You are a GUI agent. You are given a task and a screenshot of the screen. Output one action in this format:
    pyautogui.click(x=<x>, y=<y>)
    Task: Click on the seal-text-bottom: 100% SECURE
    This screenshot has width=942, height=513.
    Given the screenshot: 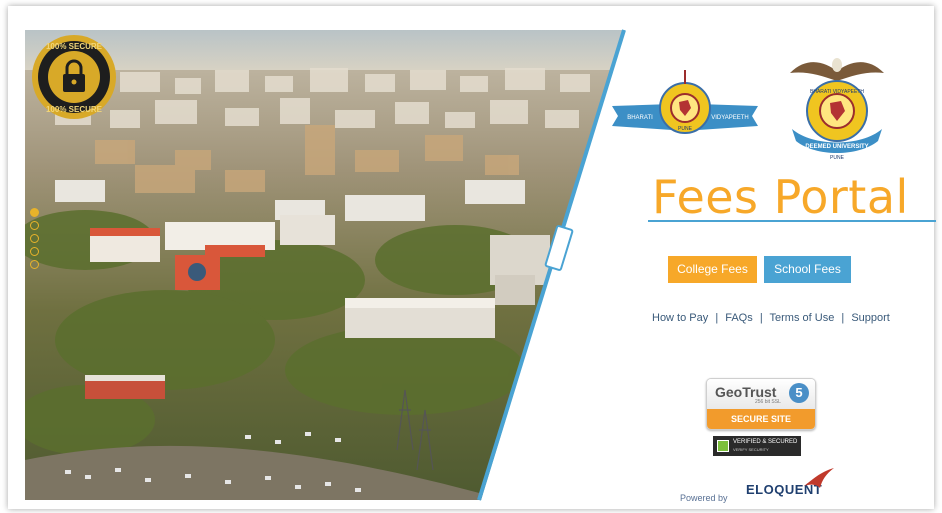 What is the action you would take?
    pyautogui.click(x=74, y=109)
    